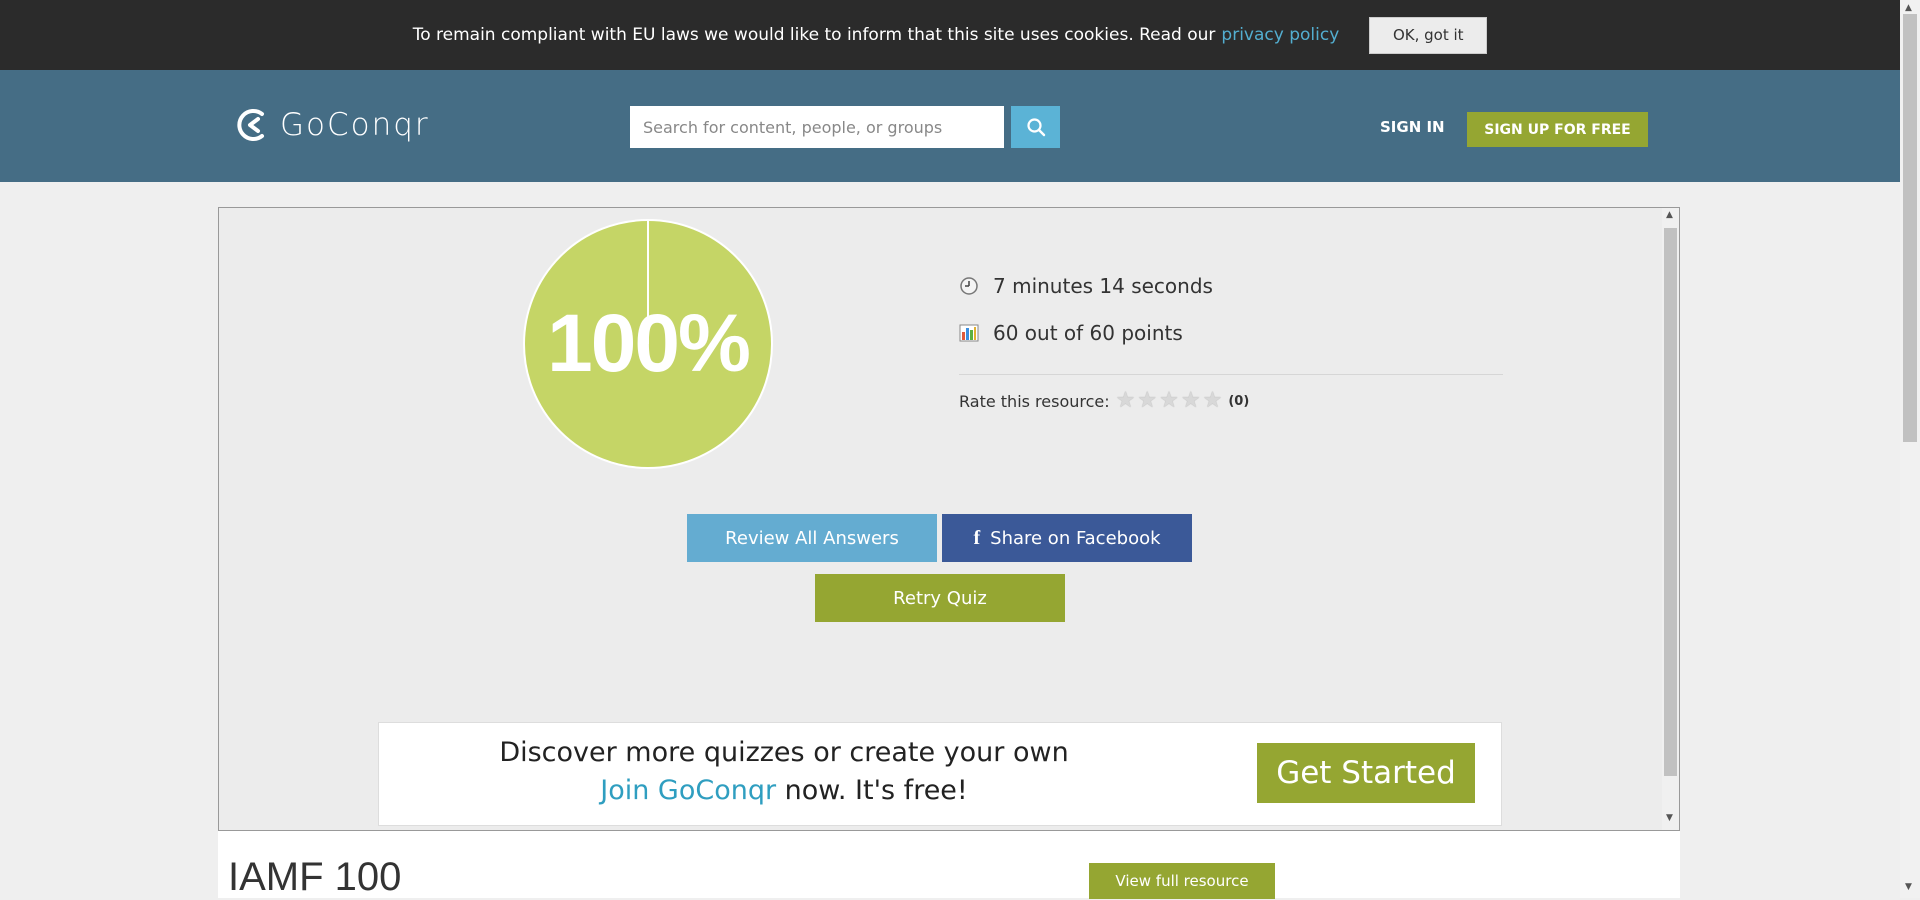  What do you see at coordinates (1910, 449) in the screenshot?
I see `page-scrollbar: ▲ ▼` at bounding box center [1910, 449].